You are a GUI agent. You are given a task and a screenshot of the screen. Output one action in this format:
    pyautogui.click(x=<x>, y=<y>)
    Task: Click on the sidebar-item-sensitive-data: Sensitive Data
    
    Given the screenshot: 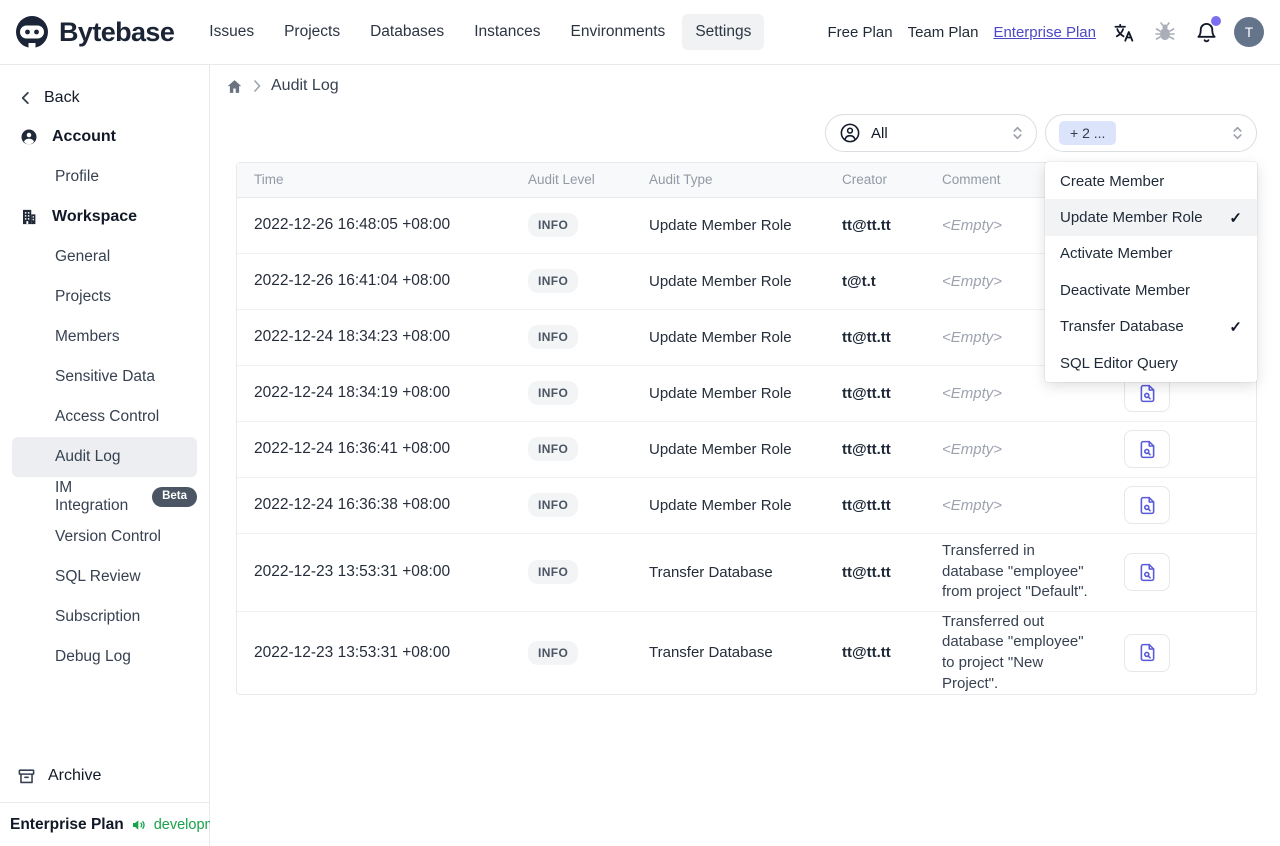 What is the action you would take?
    pyautogui.click(x=104, y=377)
    